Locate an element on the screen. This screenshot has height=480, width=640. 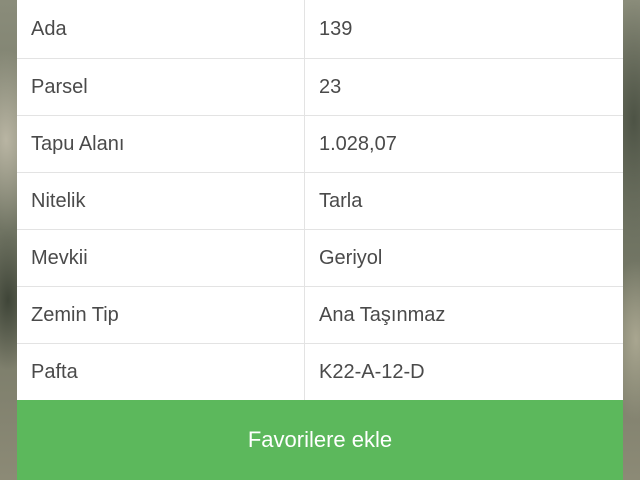
row-value: 139 is located at coordinates (336, 28).